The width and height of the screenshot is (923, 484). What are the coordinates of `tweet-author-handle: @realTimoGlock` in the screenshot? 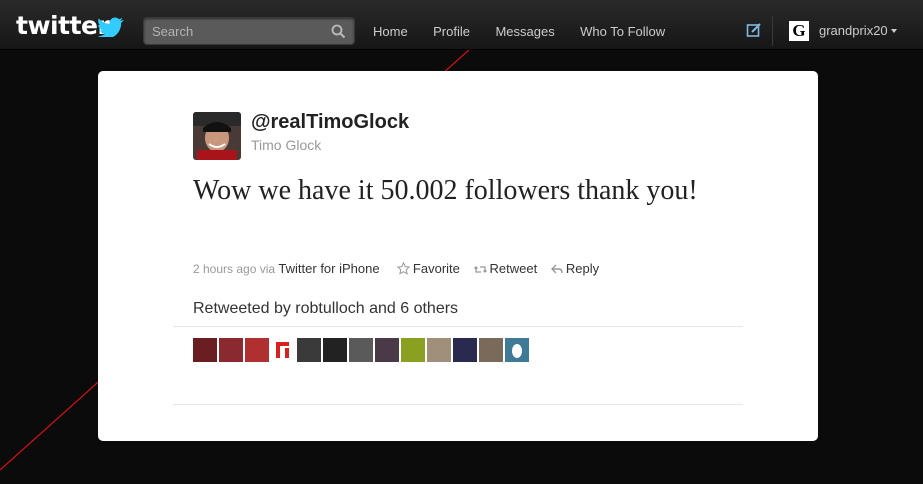 It's located at (330, 122).